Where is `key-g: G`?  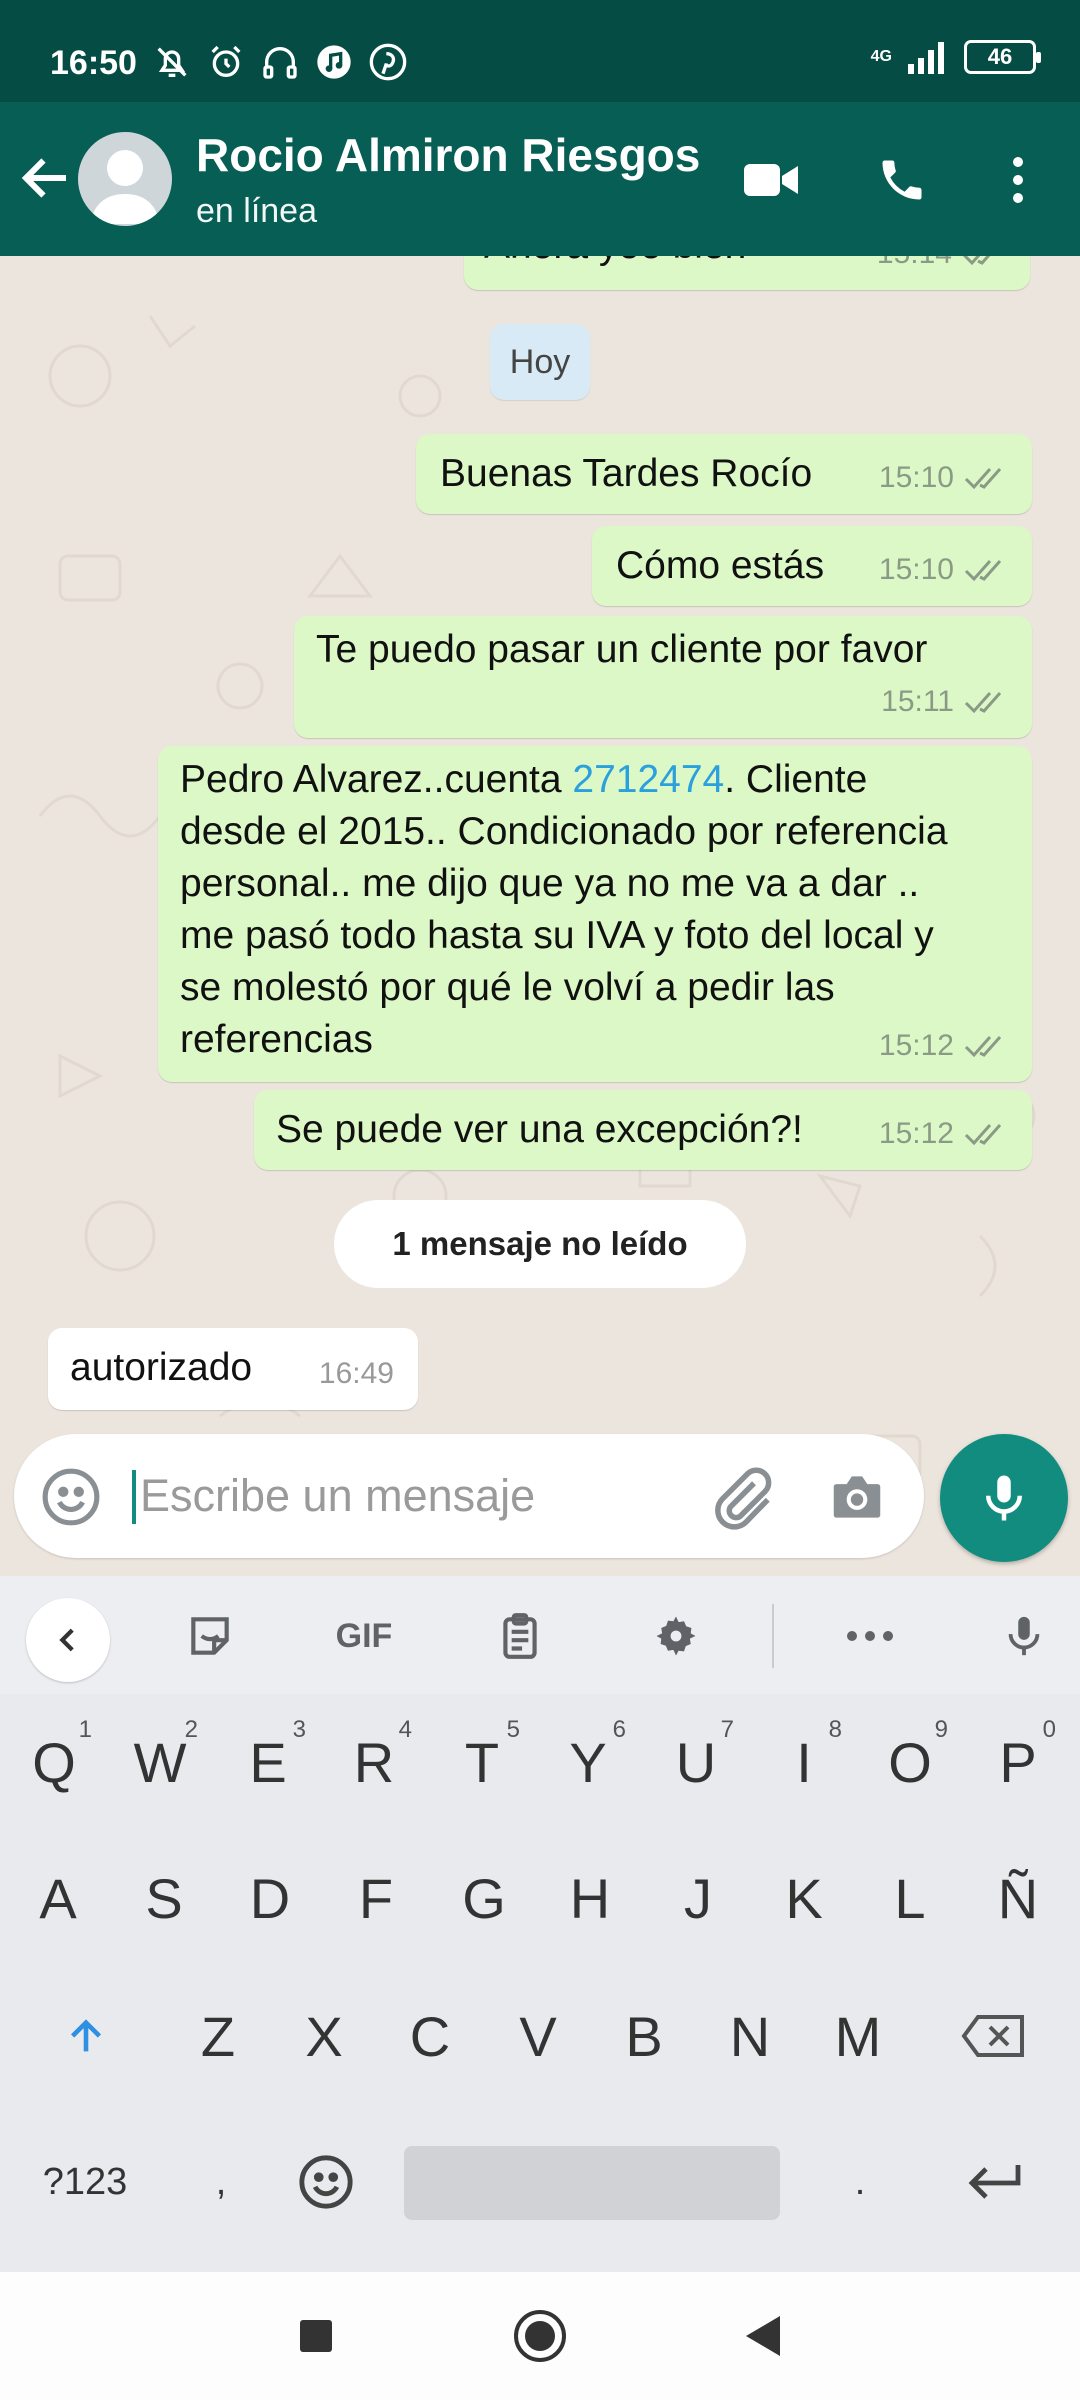
key-g: G is located at coordinates (484, 1898).